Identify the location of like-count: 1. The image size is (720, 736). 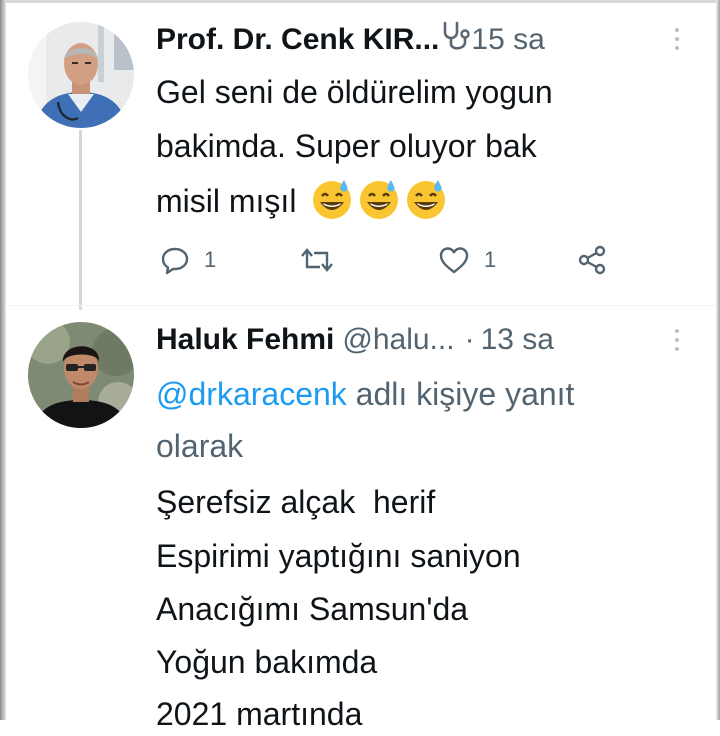
(490, 259).